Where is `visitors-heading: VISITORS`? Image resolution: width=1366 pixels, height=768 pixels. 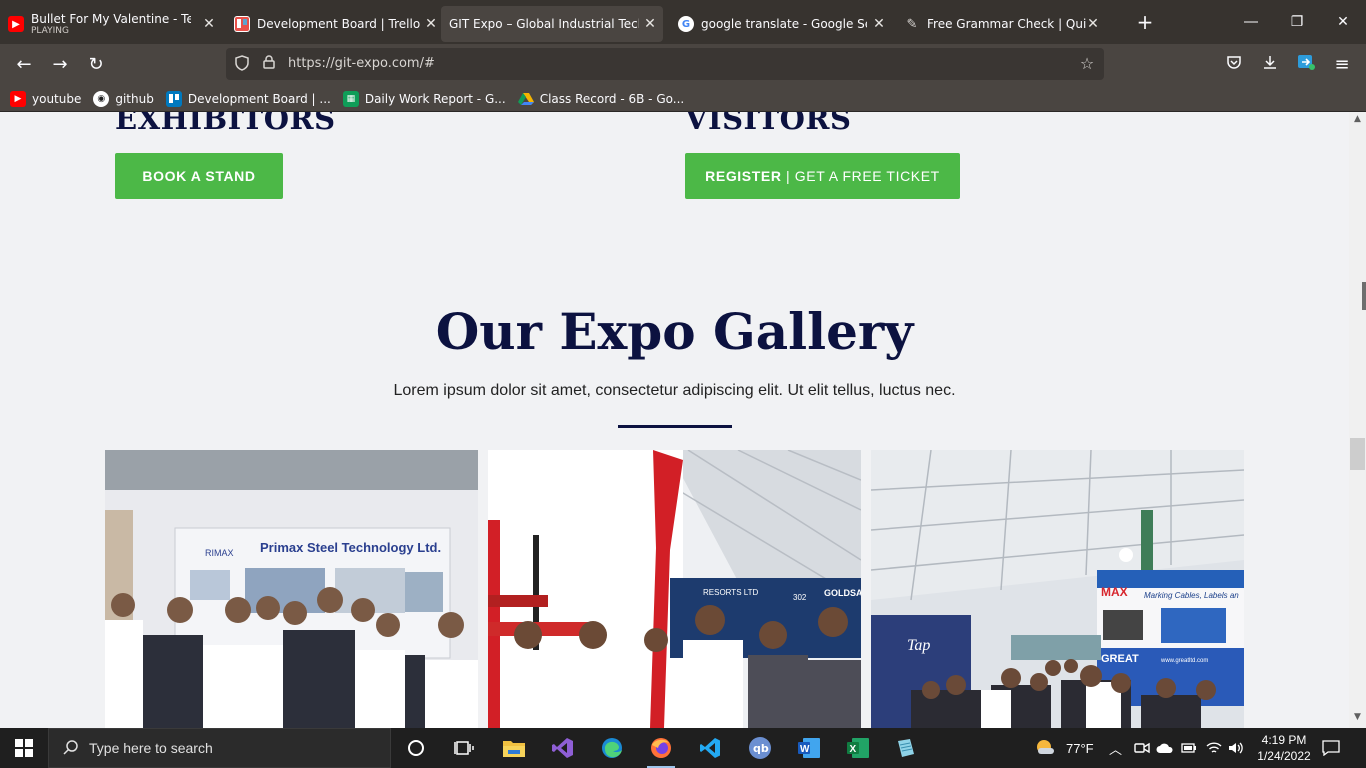 visitors-heading: VISITORS is located at coordinates (768, 124).